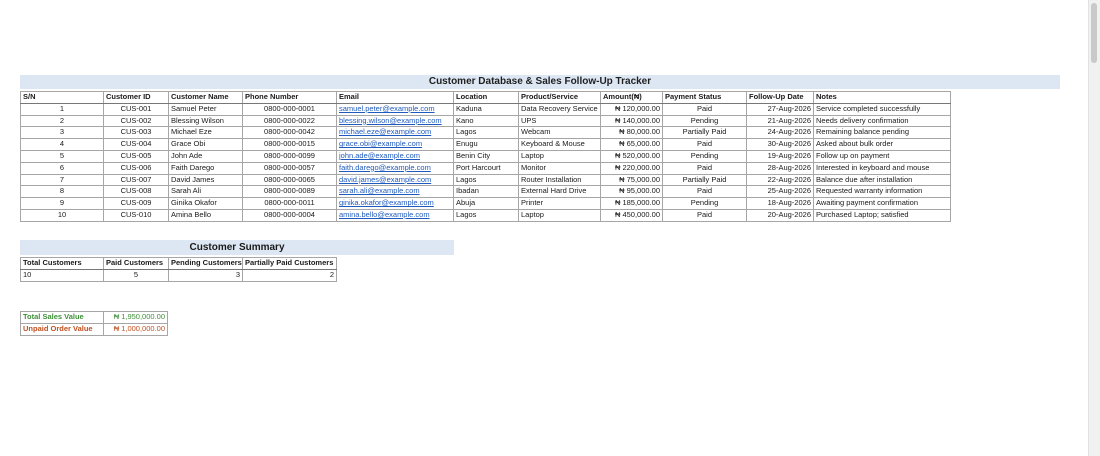 The width and height of the screenshot is (1100, 456). Describe the element at coordinates (289, 203) in the screenshot. I see `phone-cell: 0800-000-0011` at that location.